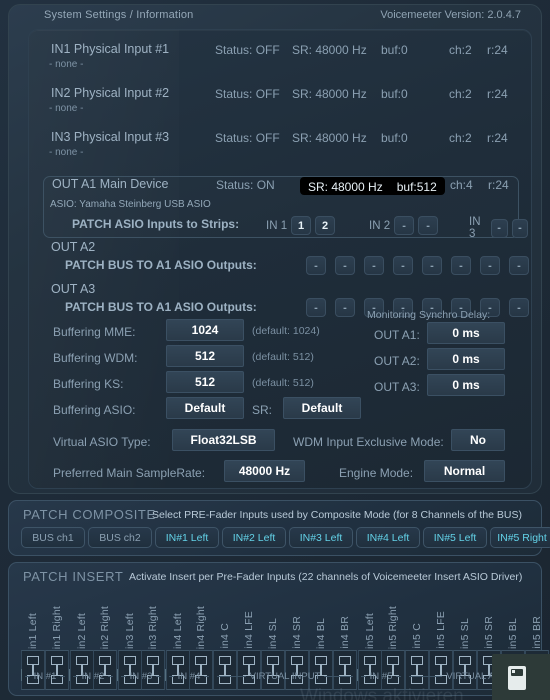 Image resolution: width=550 pixels, height=700 pixels. I want to click on monitor-out-a2-label: OUT A2:, so click(397, 361).